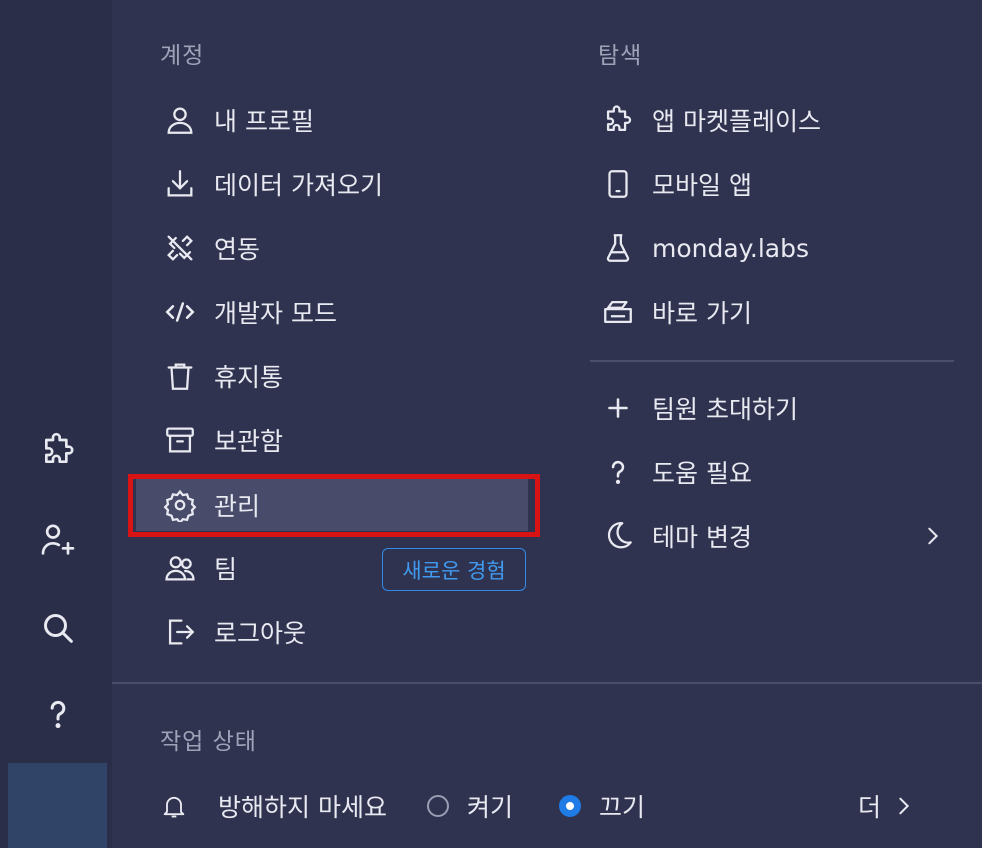 The height and width of the screenshot is (848, 982). What do you see at coordinates (402, 806) in the screenshot?
I see `do-not-disturb-row: 방해하지 마세요 켜기 끄기` at bounding box center [402, 806].